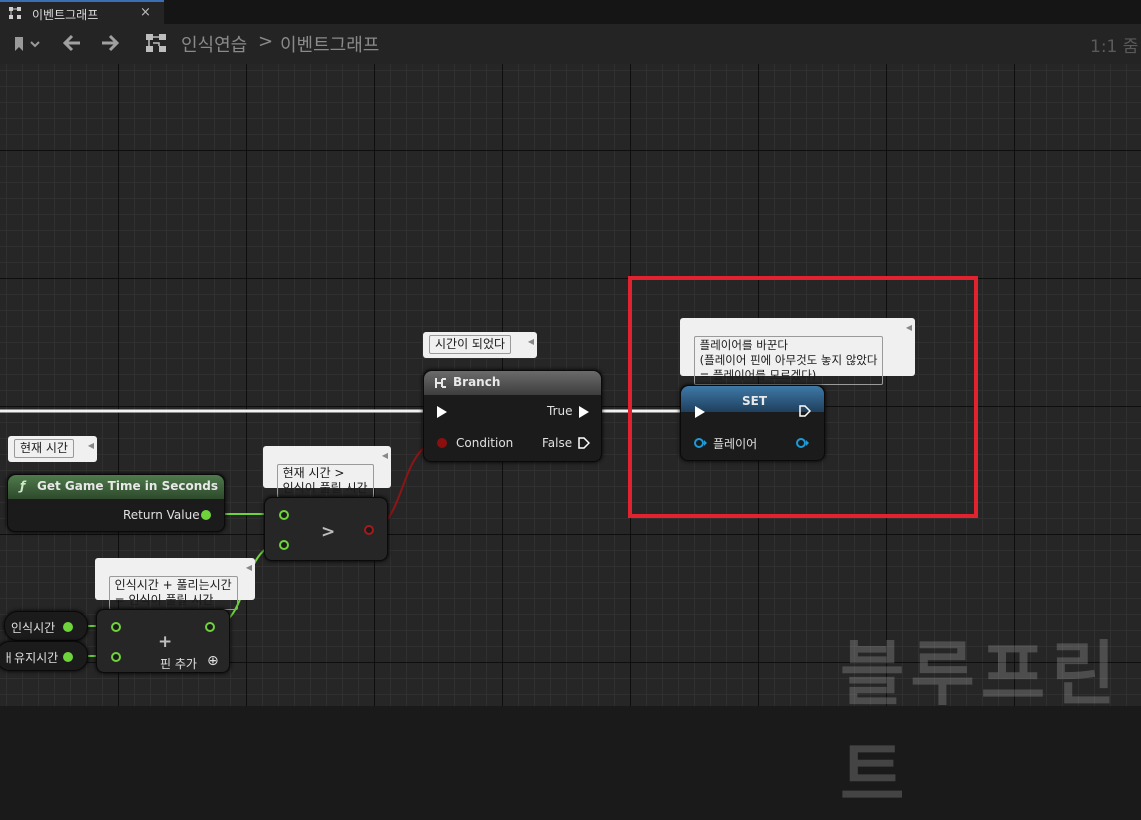 Image resolution: width=1141 pixels, height=820 pixels. What do you see at coordinates (33, 628) in the screenshot?
I see `variable-label: 인식시간` at bounding box center [33, 628].